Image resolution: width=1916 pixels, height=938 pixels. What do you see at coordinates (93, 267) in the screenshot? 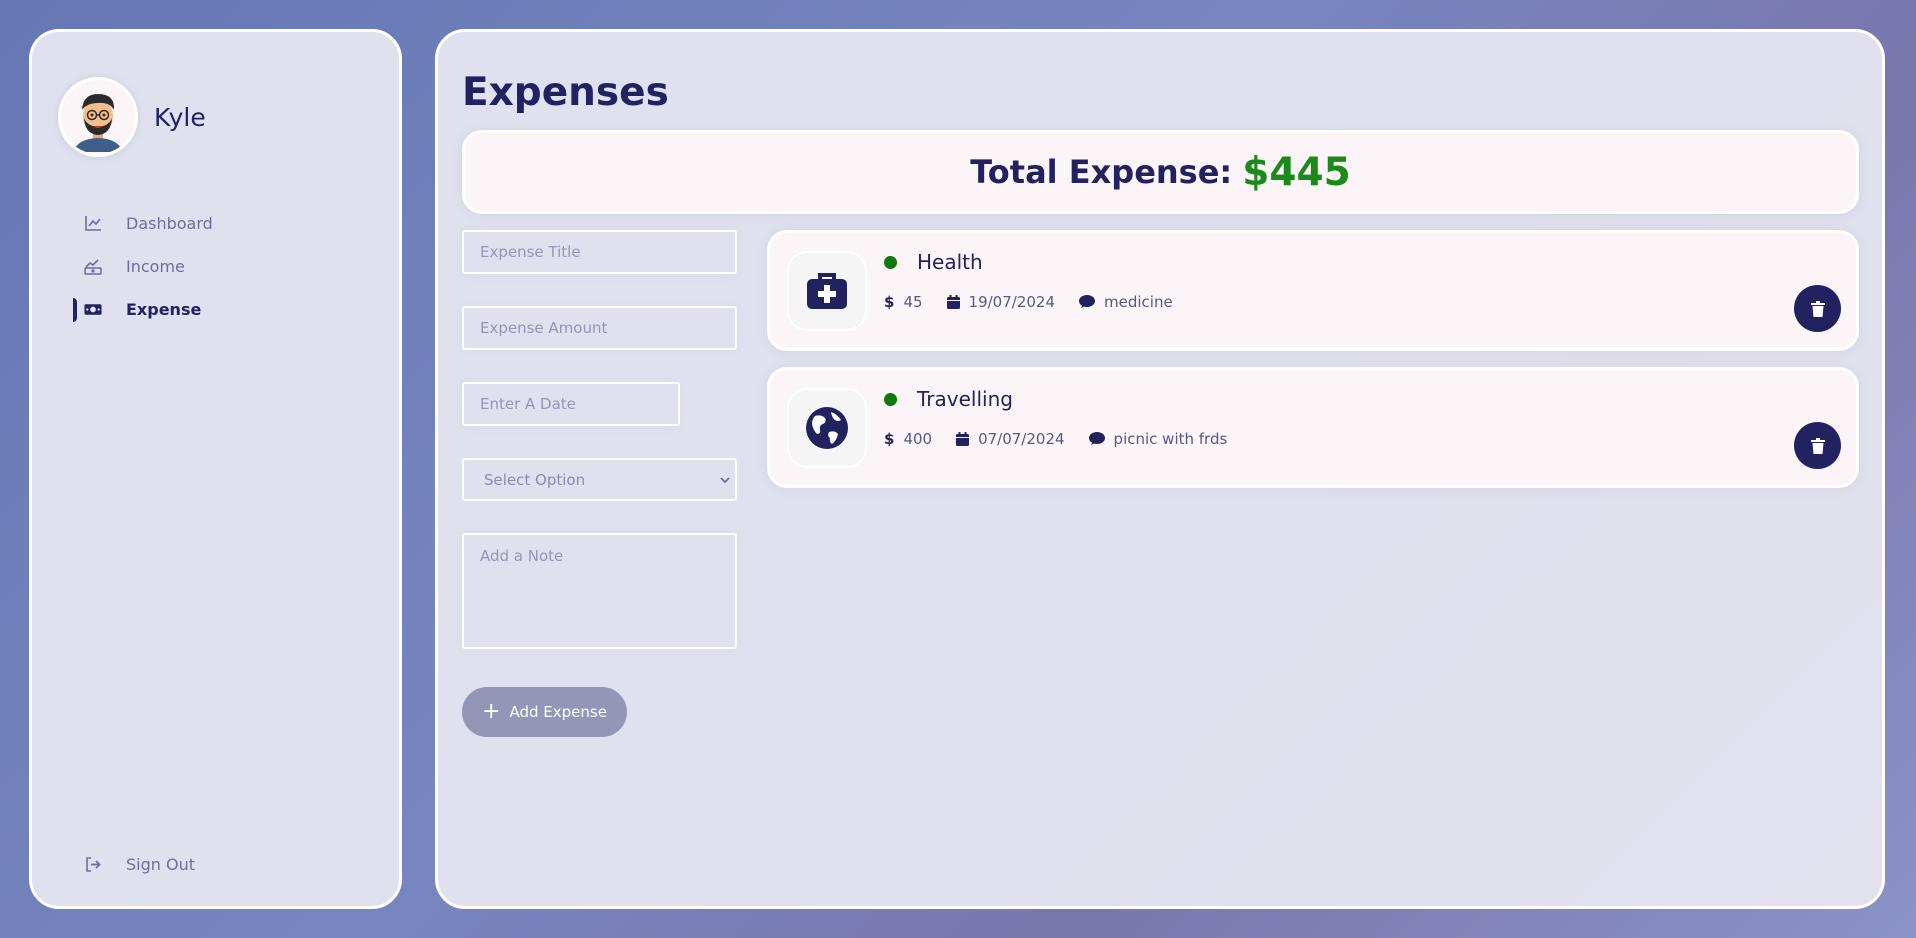
I see `money-trend-icon` at bounding box center [93, 267].